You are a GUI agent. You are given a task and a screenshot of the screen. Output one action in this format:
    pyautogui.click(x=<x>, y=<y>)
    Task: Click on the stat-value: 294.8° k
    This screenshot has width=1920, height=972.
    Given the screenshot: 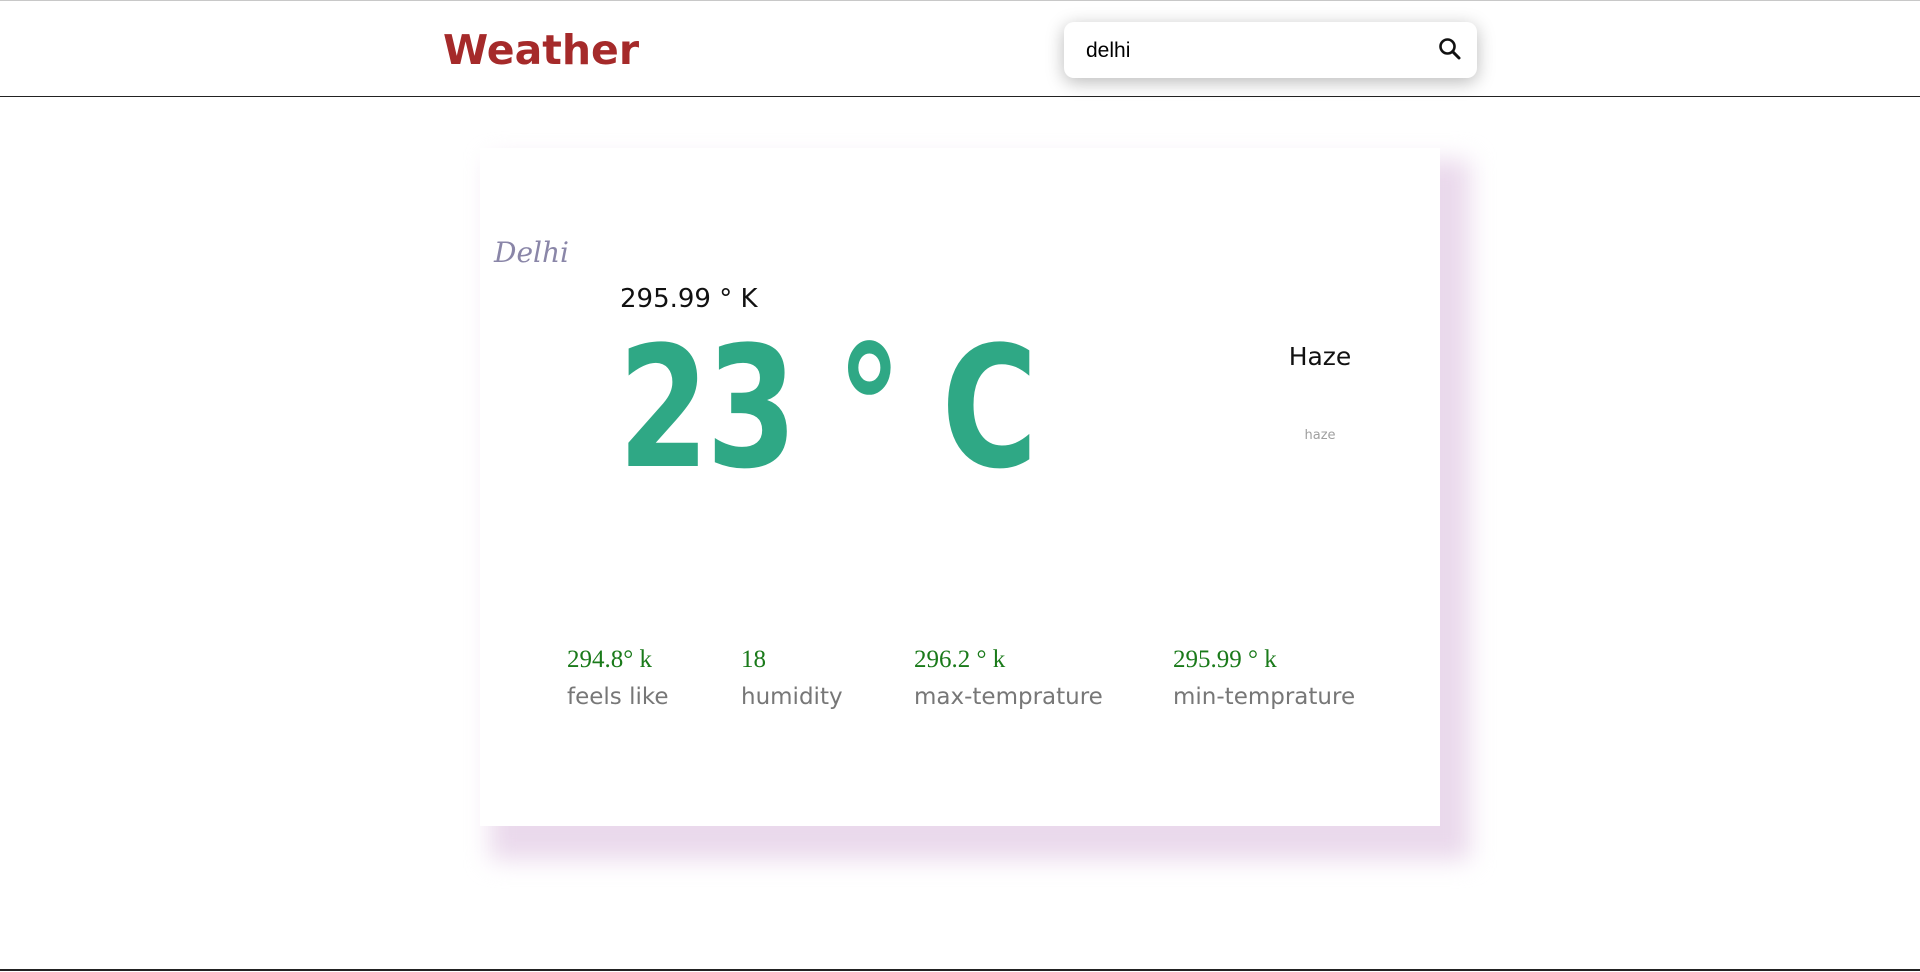 What is the action you would take?
    pyautogui.click(x=609, y=659)
    